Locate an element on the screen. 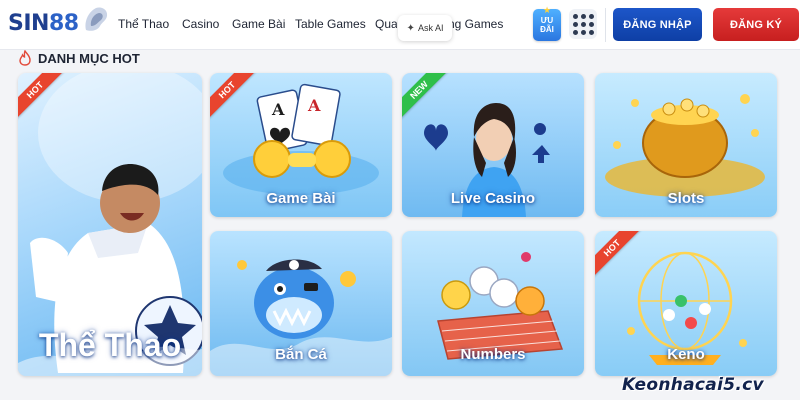 Image resolution: width=800 pixels, height=400 pixels. ask-ai-button: ✦ Ask AI is located at coordinates (425, 28).